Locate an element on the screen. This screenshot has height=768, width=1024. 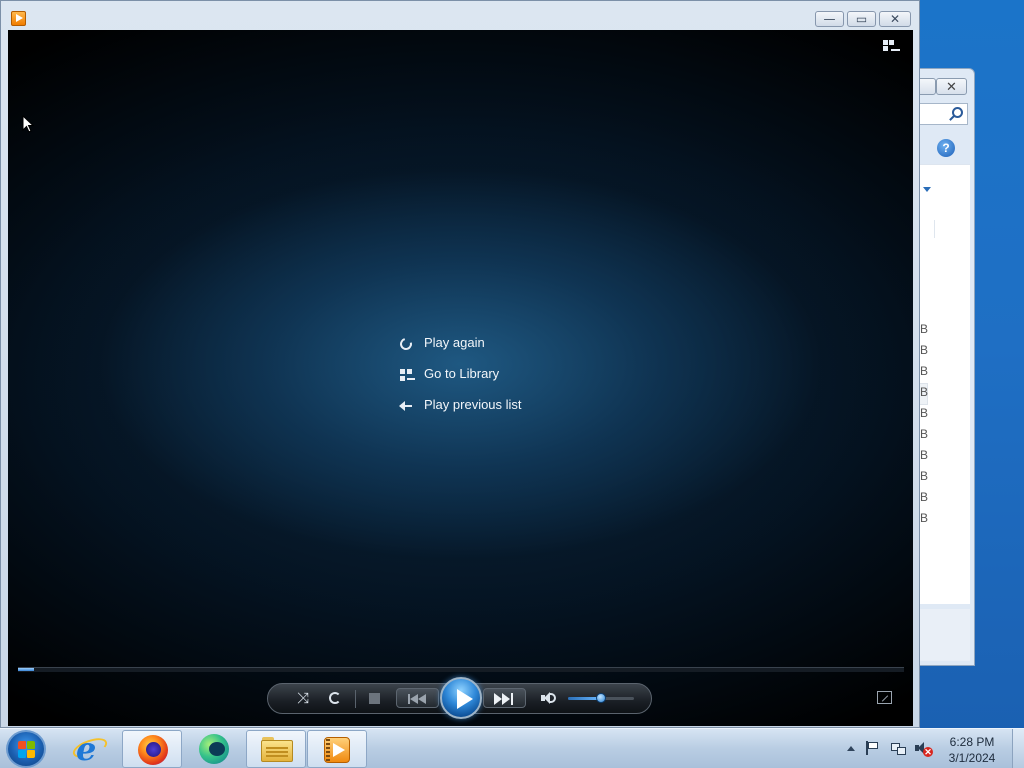
controls-divider is located at coordinates (355, 699).